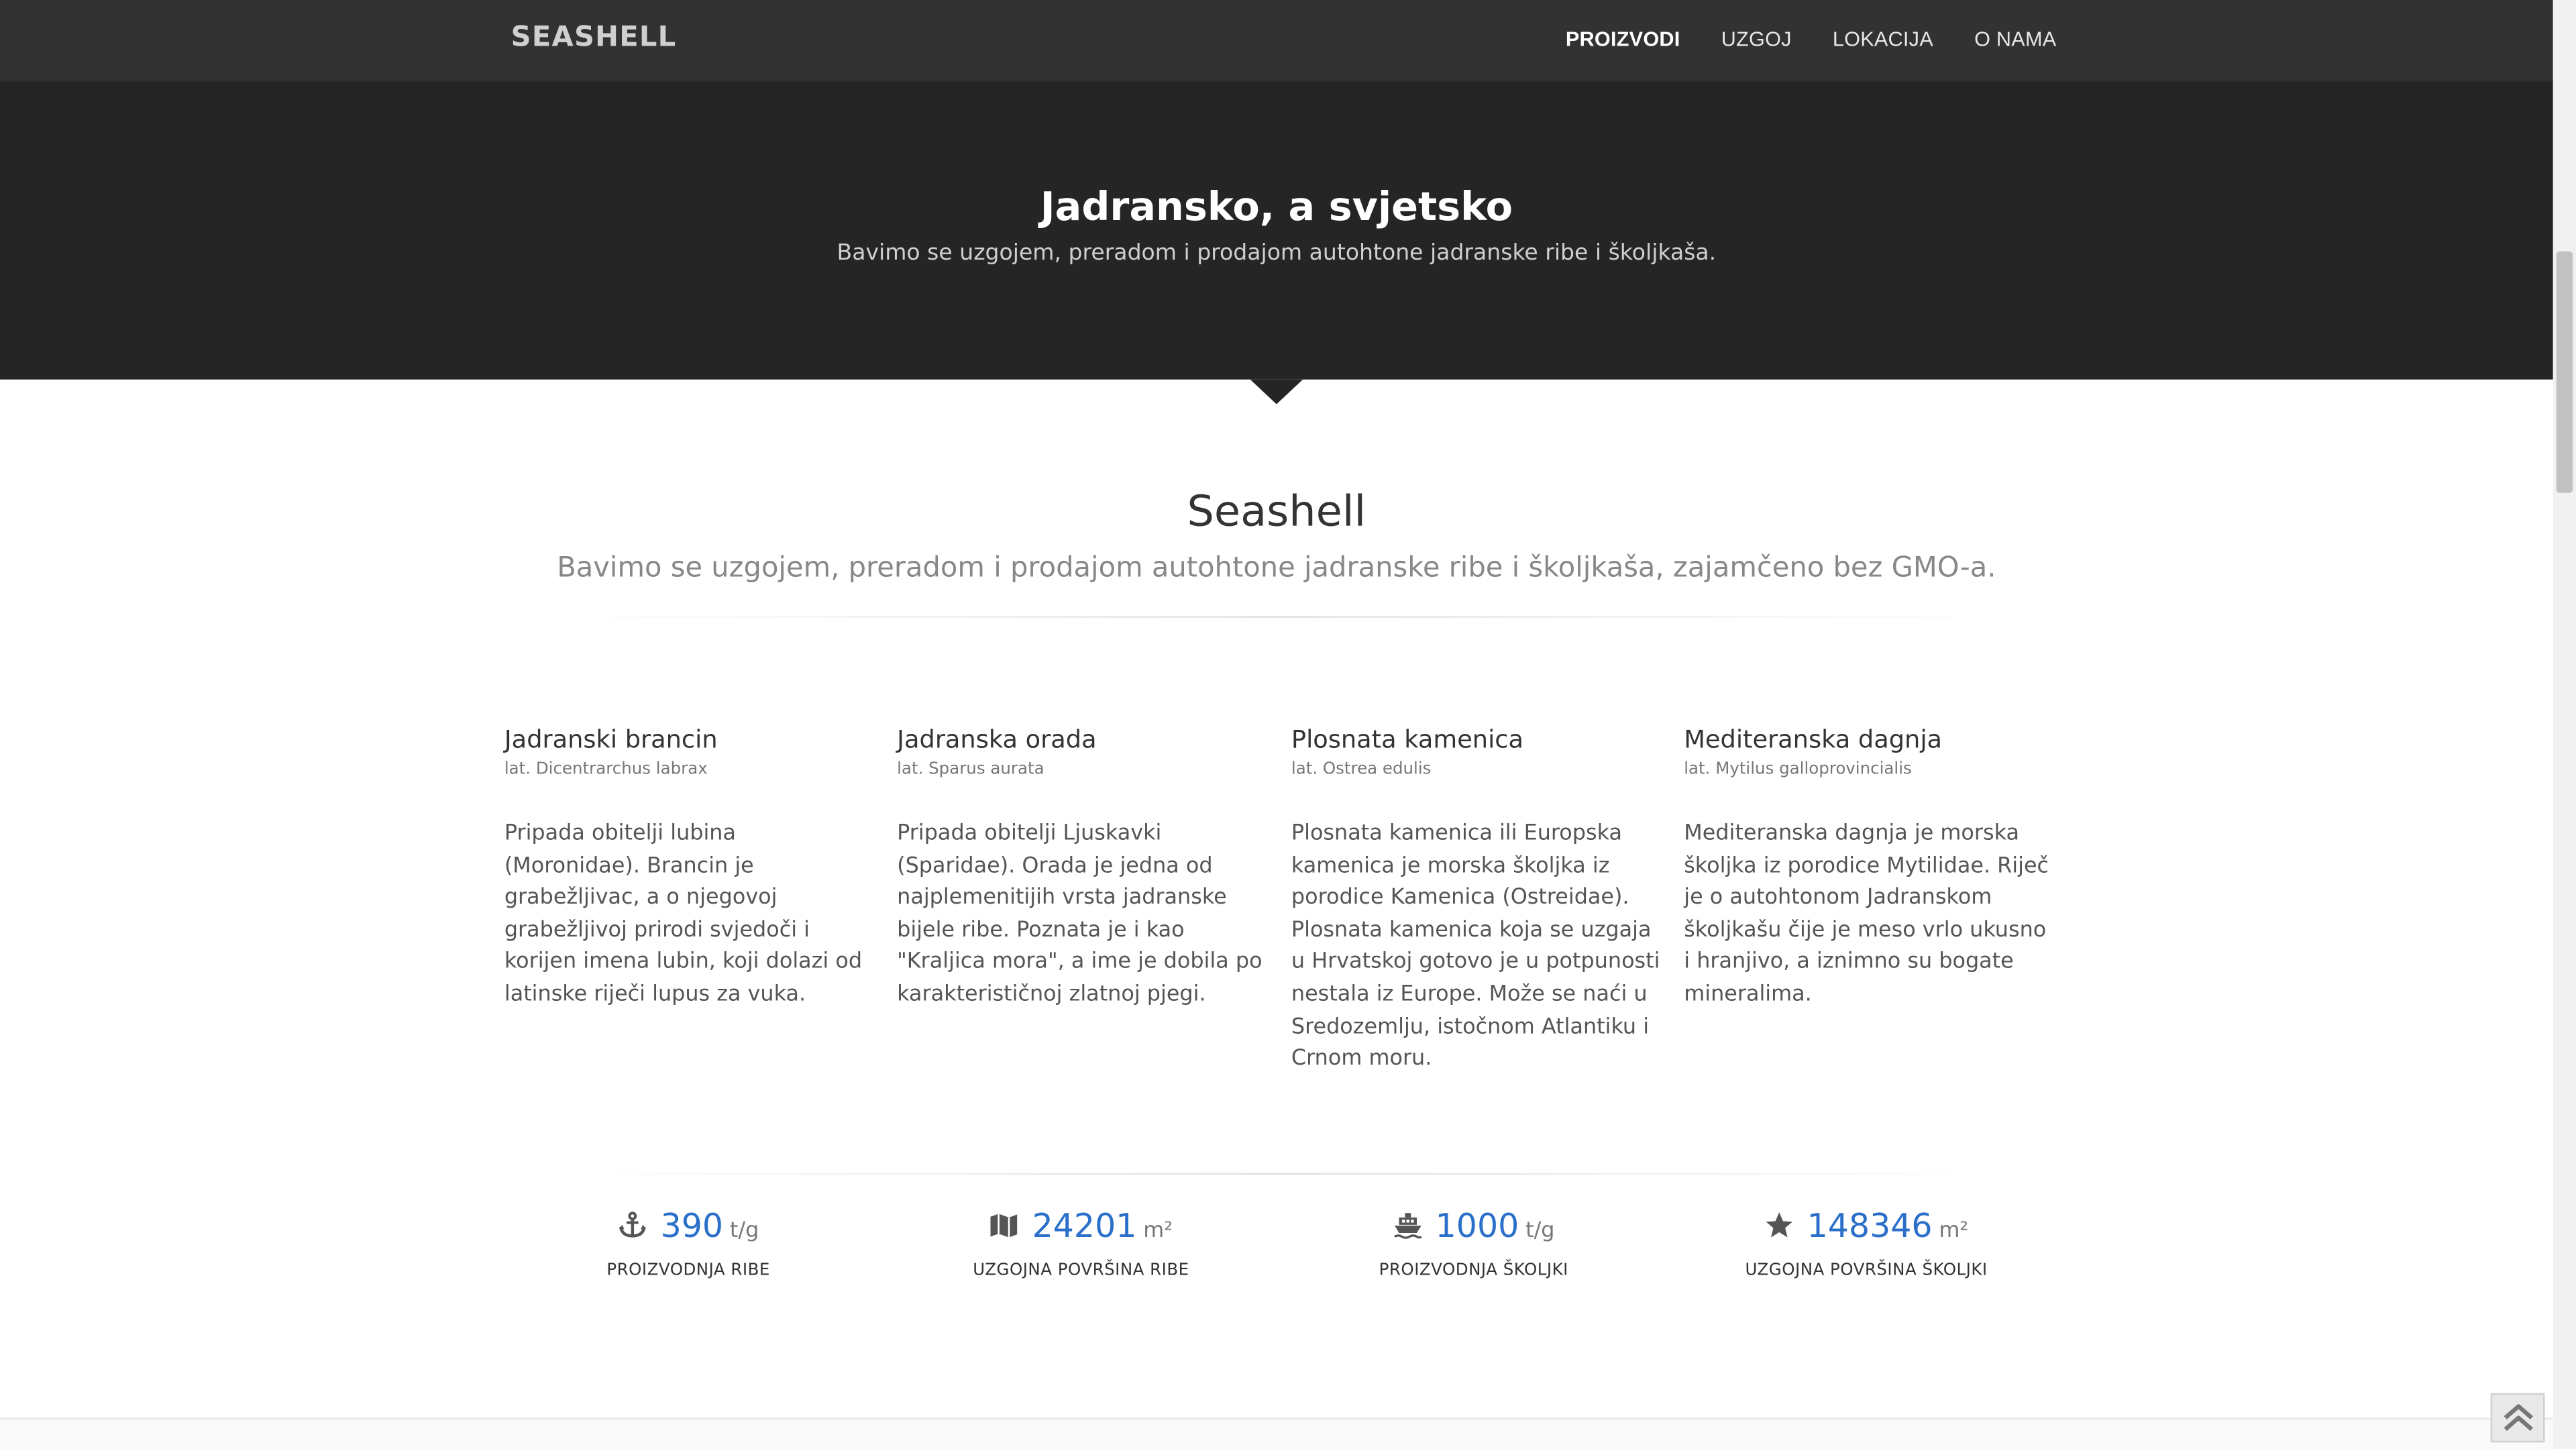 The image size is (2576, 1449). Describe the element at coordinates (1779, 1225) in the screenshot. I see `star-icon` at that location.